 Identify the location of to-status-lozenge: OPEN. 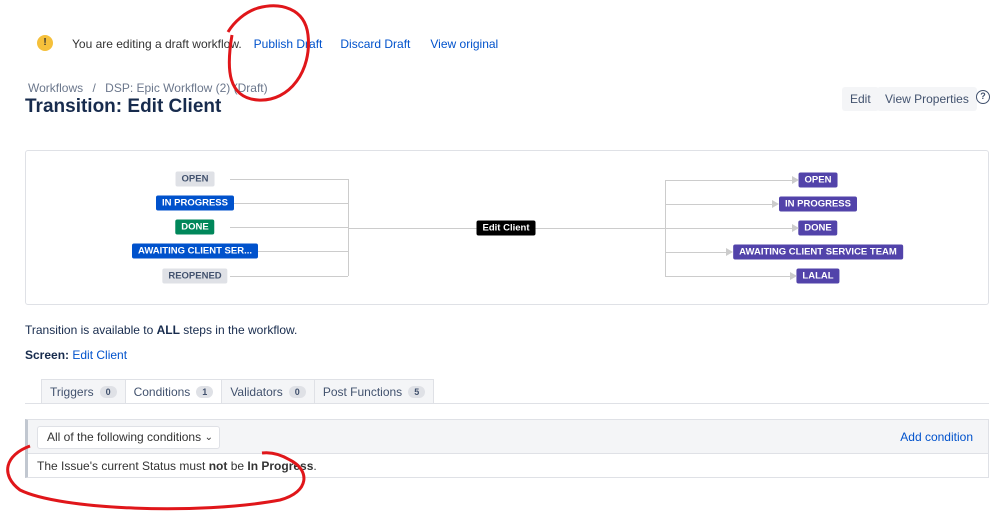
(818, 180).